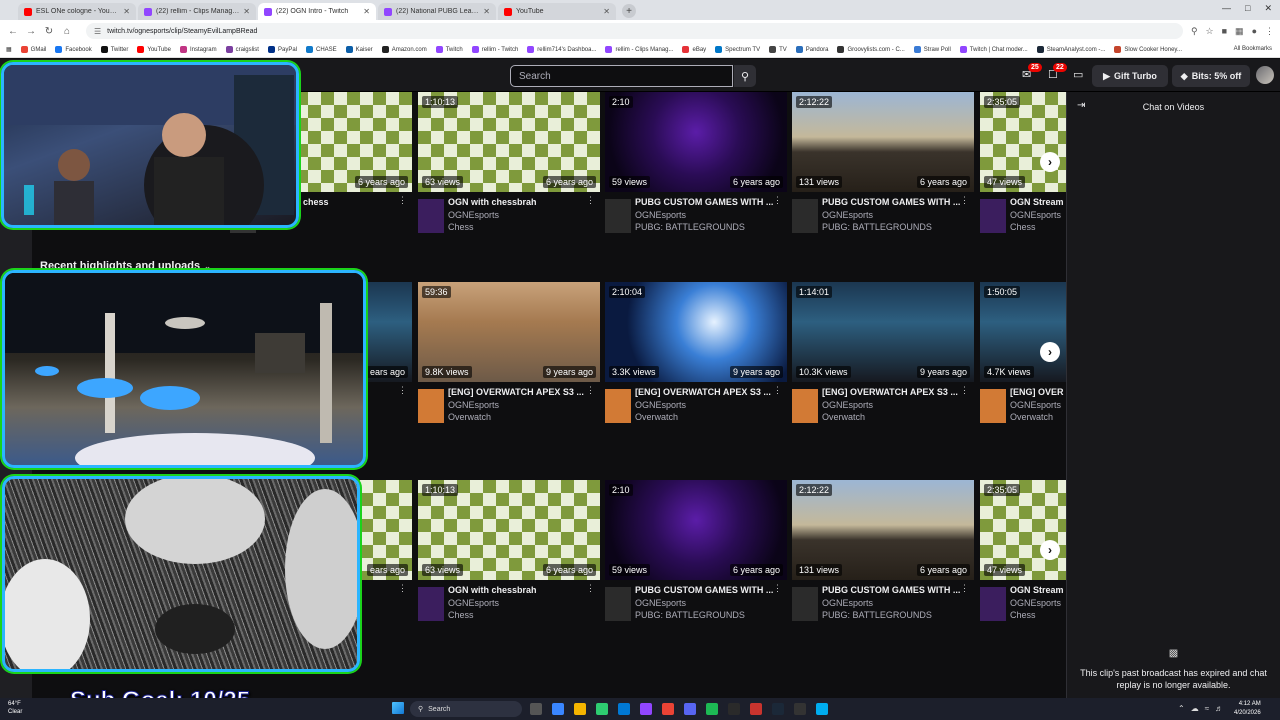  Describe the element at coordinates (1078, 74) in the screenshot. I see `whispers-icon: ▭` at that location.